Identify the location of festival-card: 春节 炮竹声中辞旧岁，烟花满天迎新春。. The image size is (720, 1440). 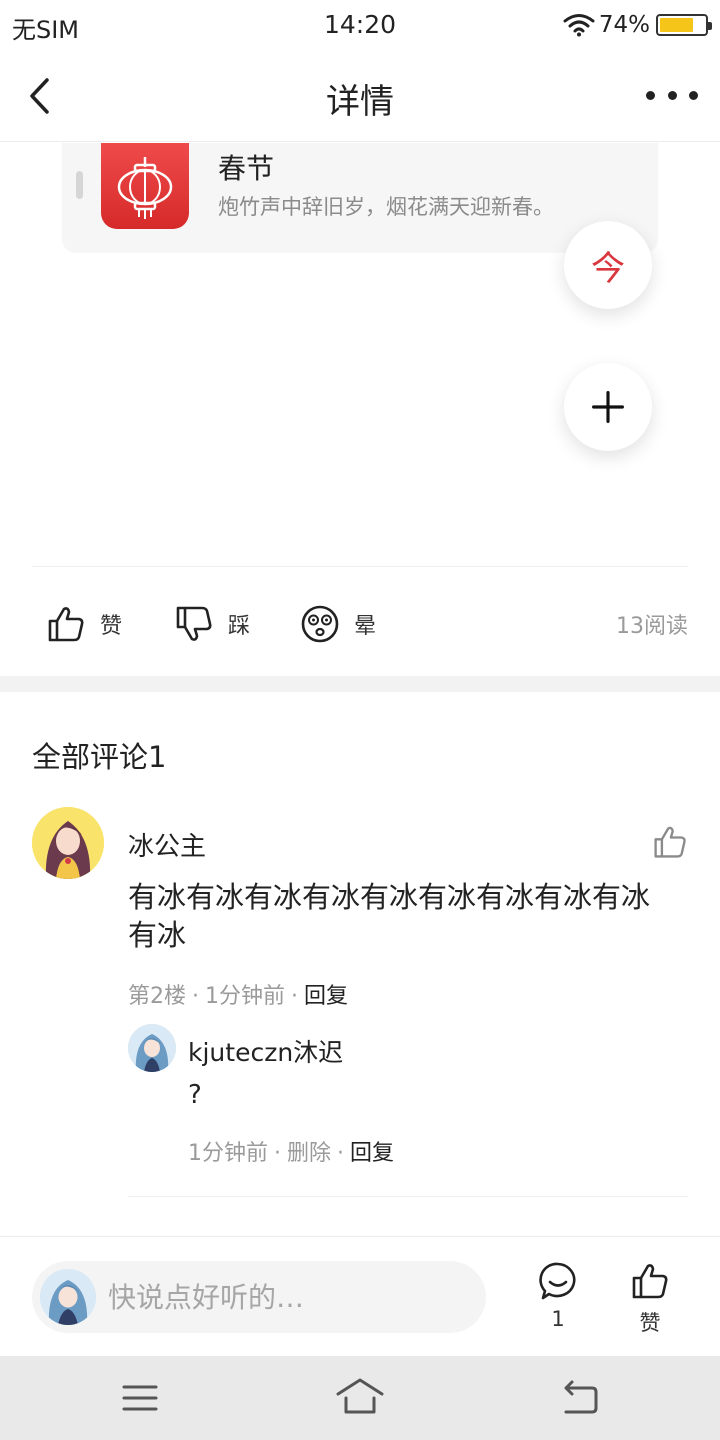
(360, 198).